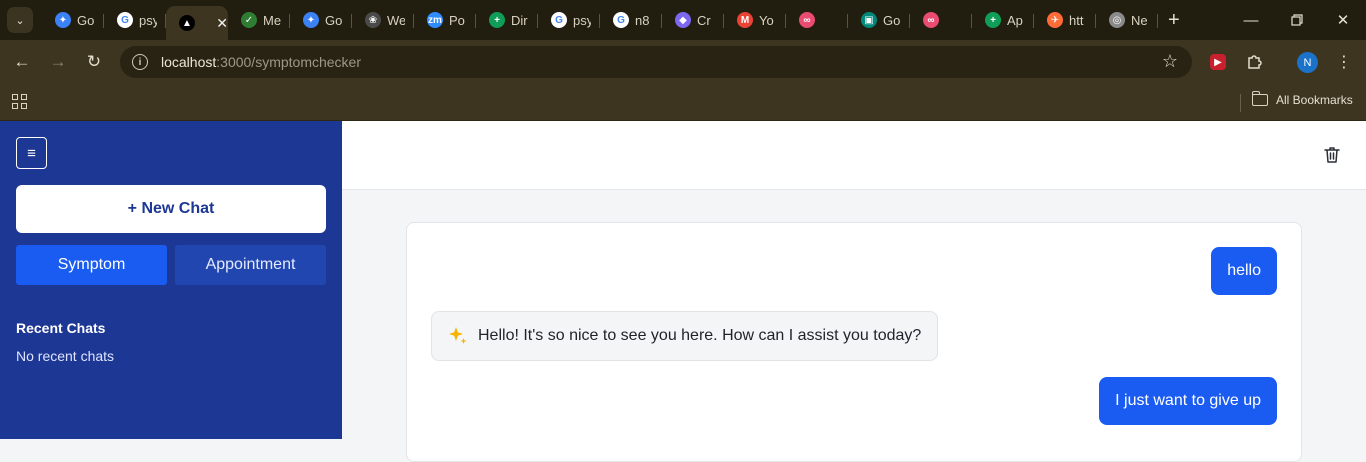  What do you see at coordinates (435, 20) in the screenshot?
I see `zoom-icon: zm` at bounding box center [435, 20].